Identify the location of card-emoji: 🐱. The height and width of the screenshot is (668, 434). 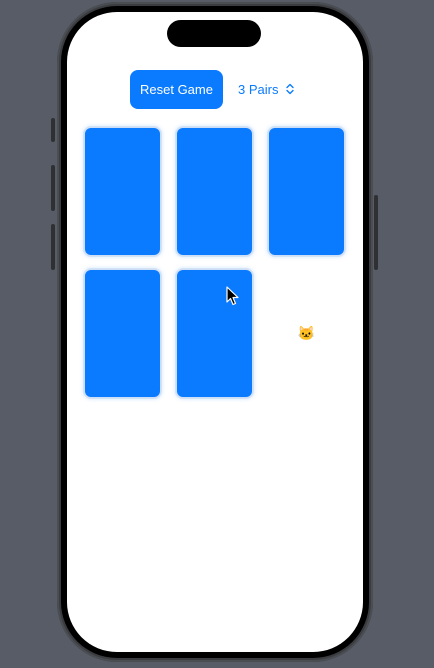
(306, 333).